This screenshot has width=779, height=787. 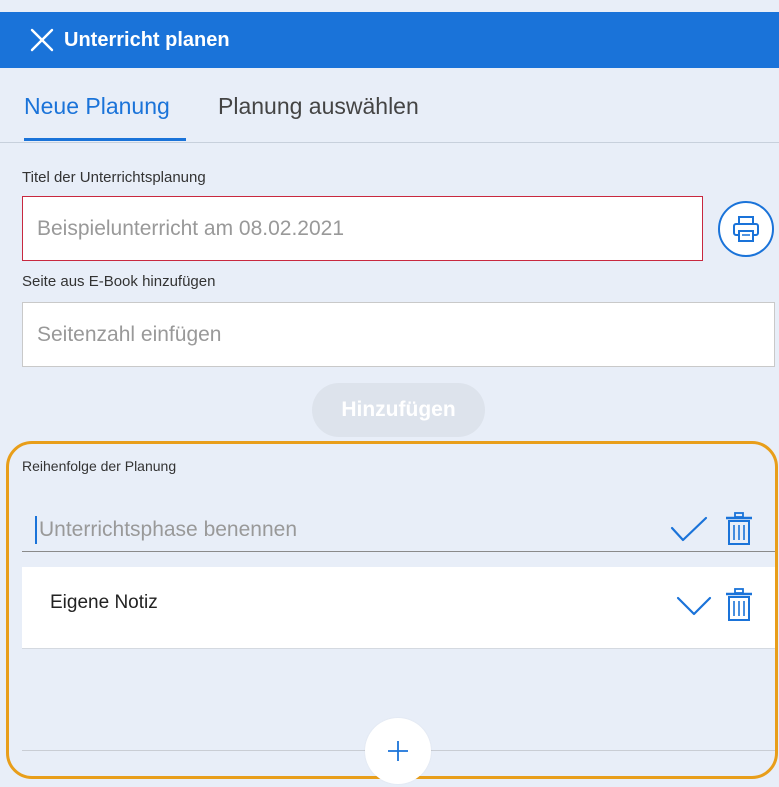 I want to click on list-item: Eigene Notiz, so click(x=398, y=608).